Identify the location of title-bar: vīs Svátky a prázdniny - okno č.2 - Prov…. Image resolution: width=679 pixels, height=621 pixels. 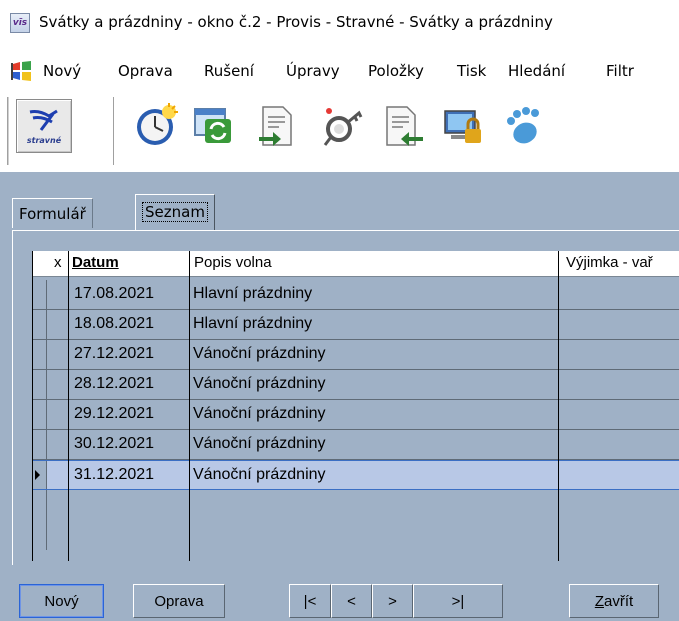
(339, 24).